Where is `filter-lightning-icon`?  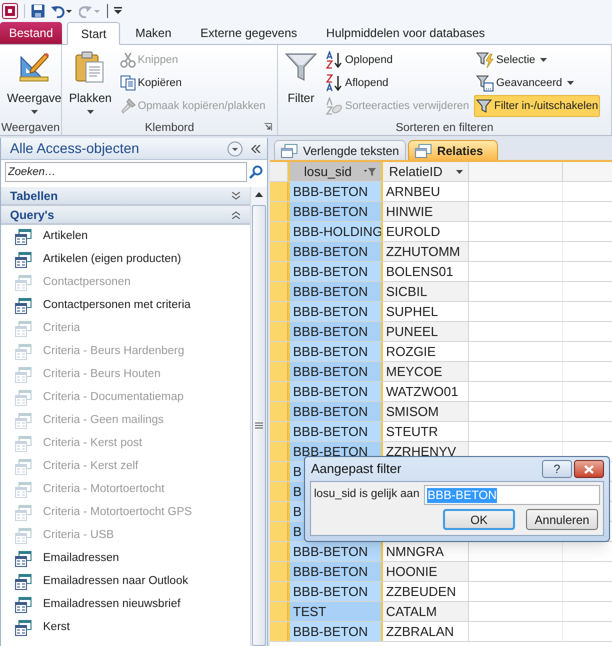 filter-lightning-icon is located at coordinates (485, 60).